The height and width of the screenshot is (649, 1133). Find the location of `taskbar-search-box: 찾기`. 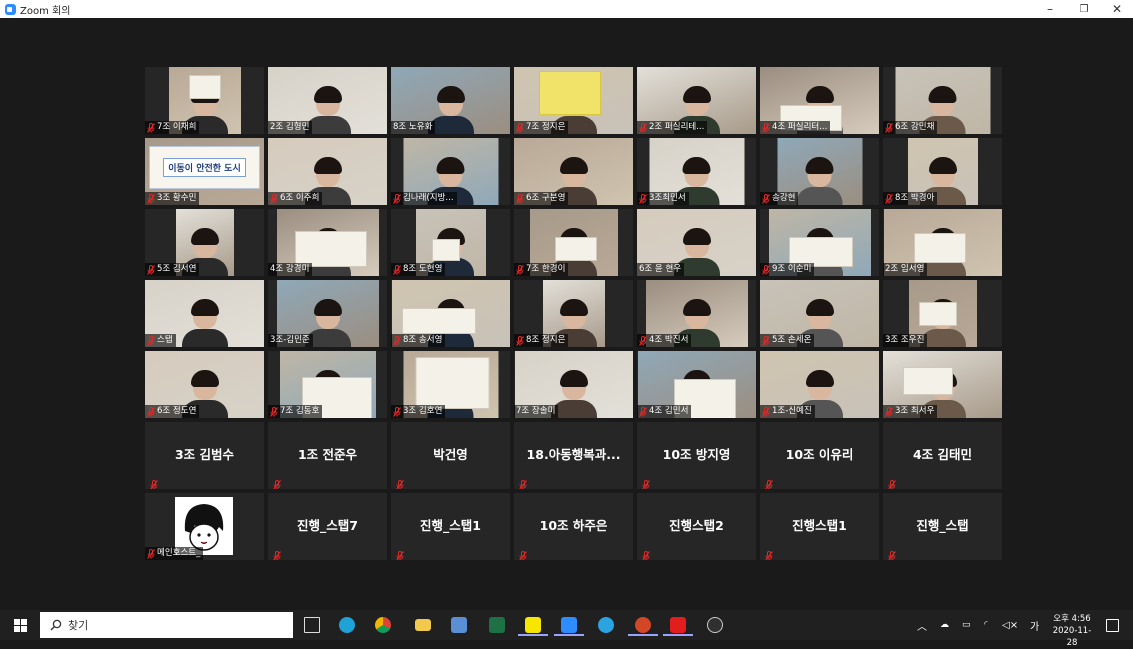

taskbar-search-box: 찾기 is located at coordinates (166, 625).